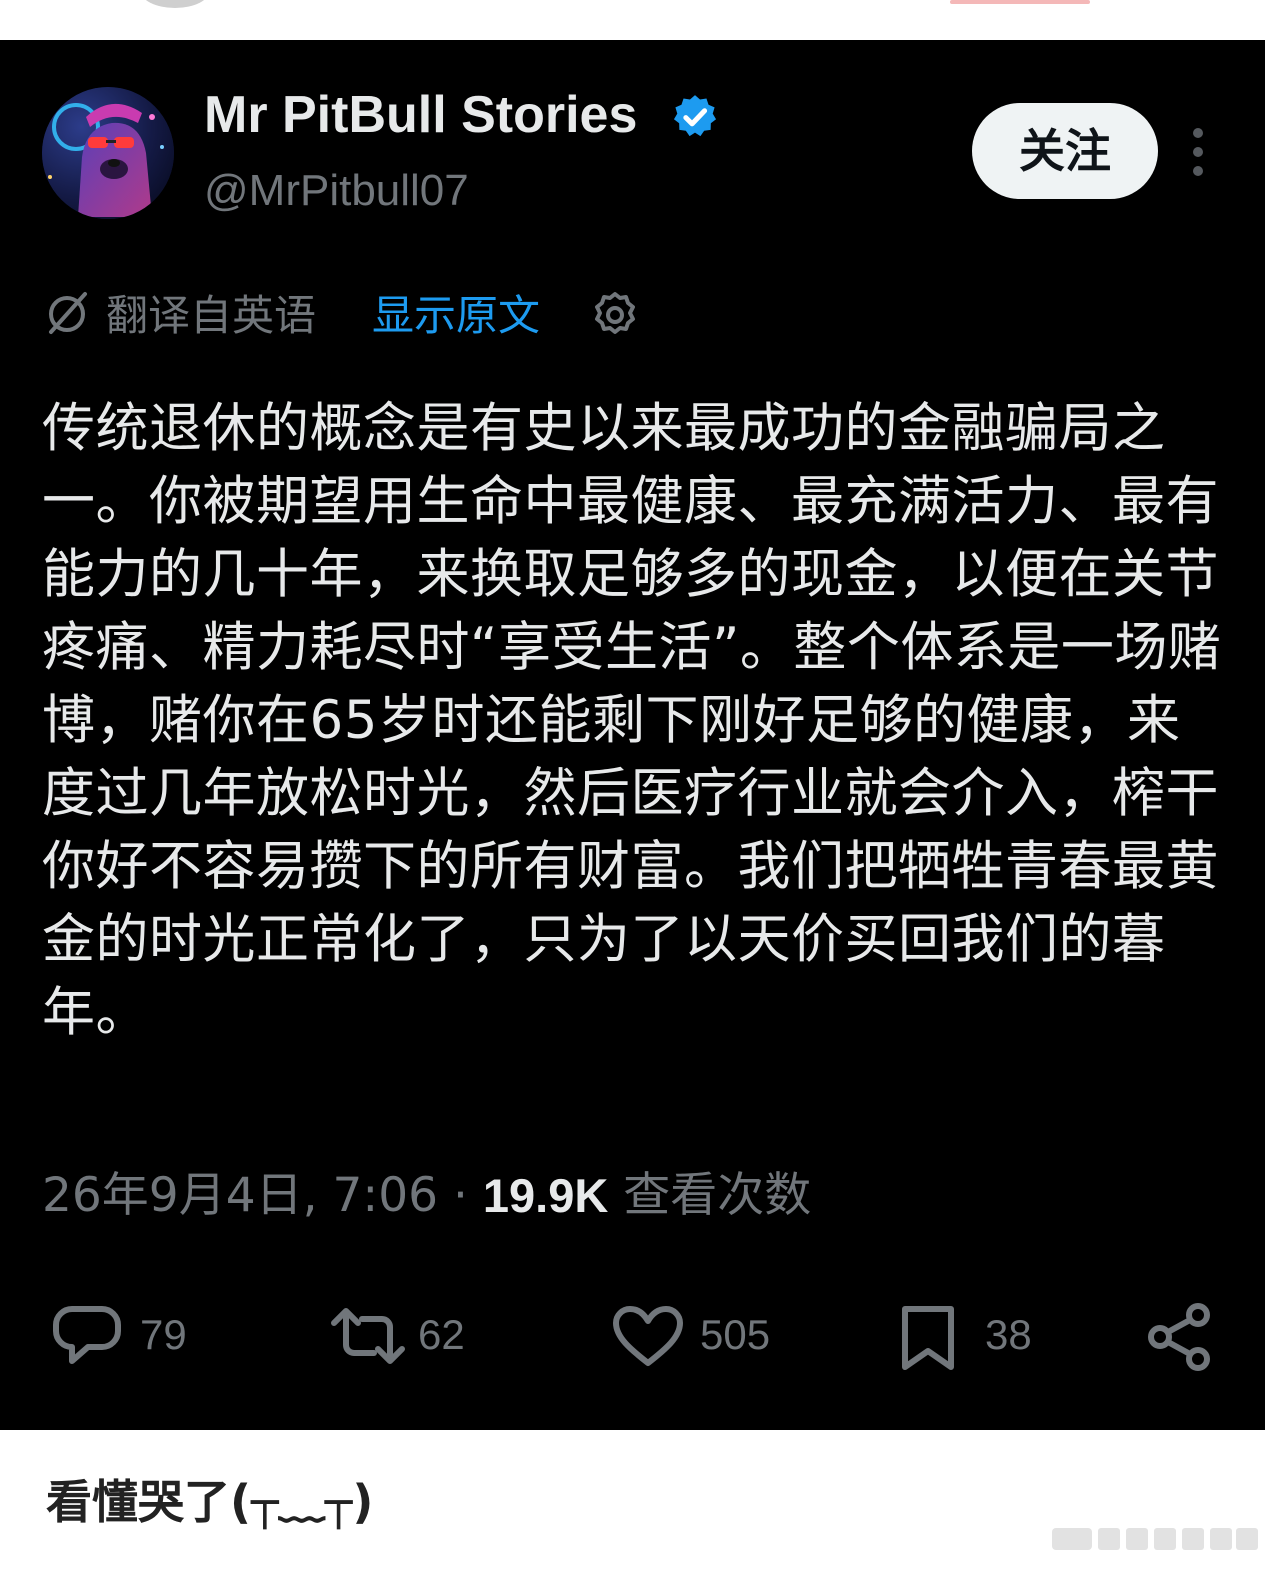 The height and width of the screenshot is (1585, 1279). I want to click on author-display-name: Mr PitBull Stories, so click(420, 115).